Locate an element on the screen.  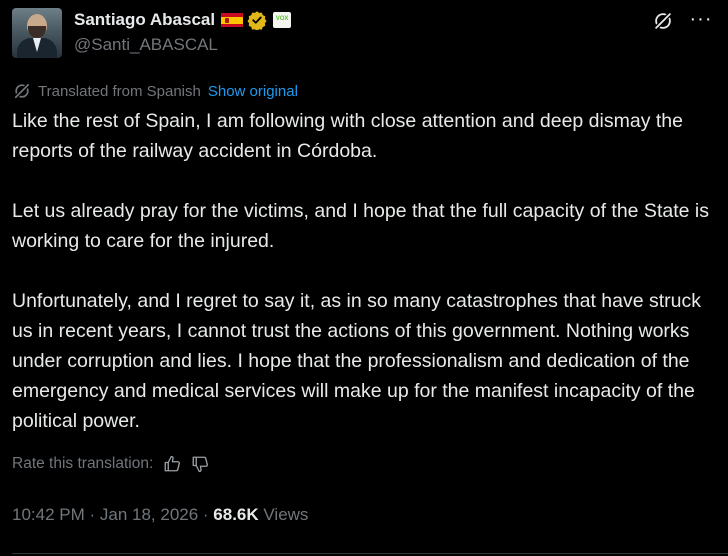
views-count: 68.6K is located at coordinates (235, 514).